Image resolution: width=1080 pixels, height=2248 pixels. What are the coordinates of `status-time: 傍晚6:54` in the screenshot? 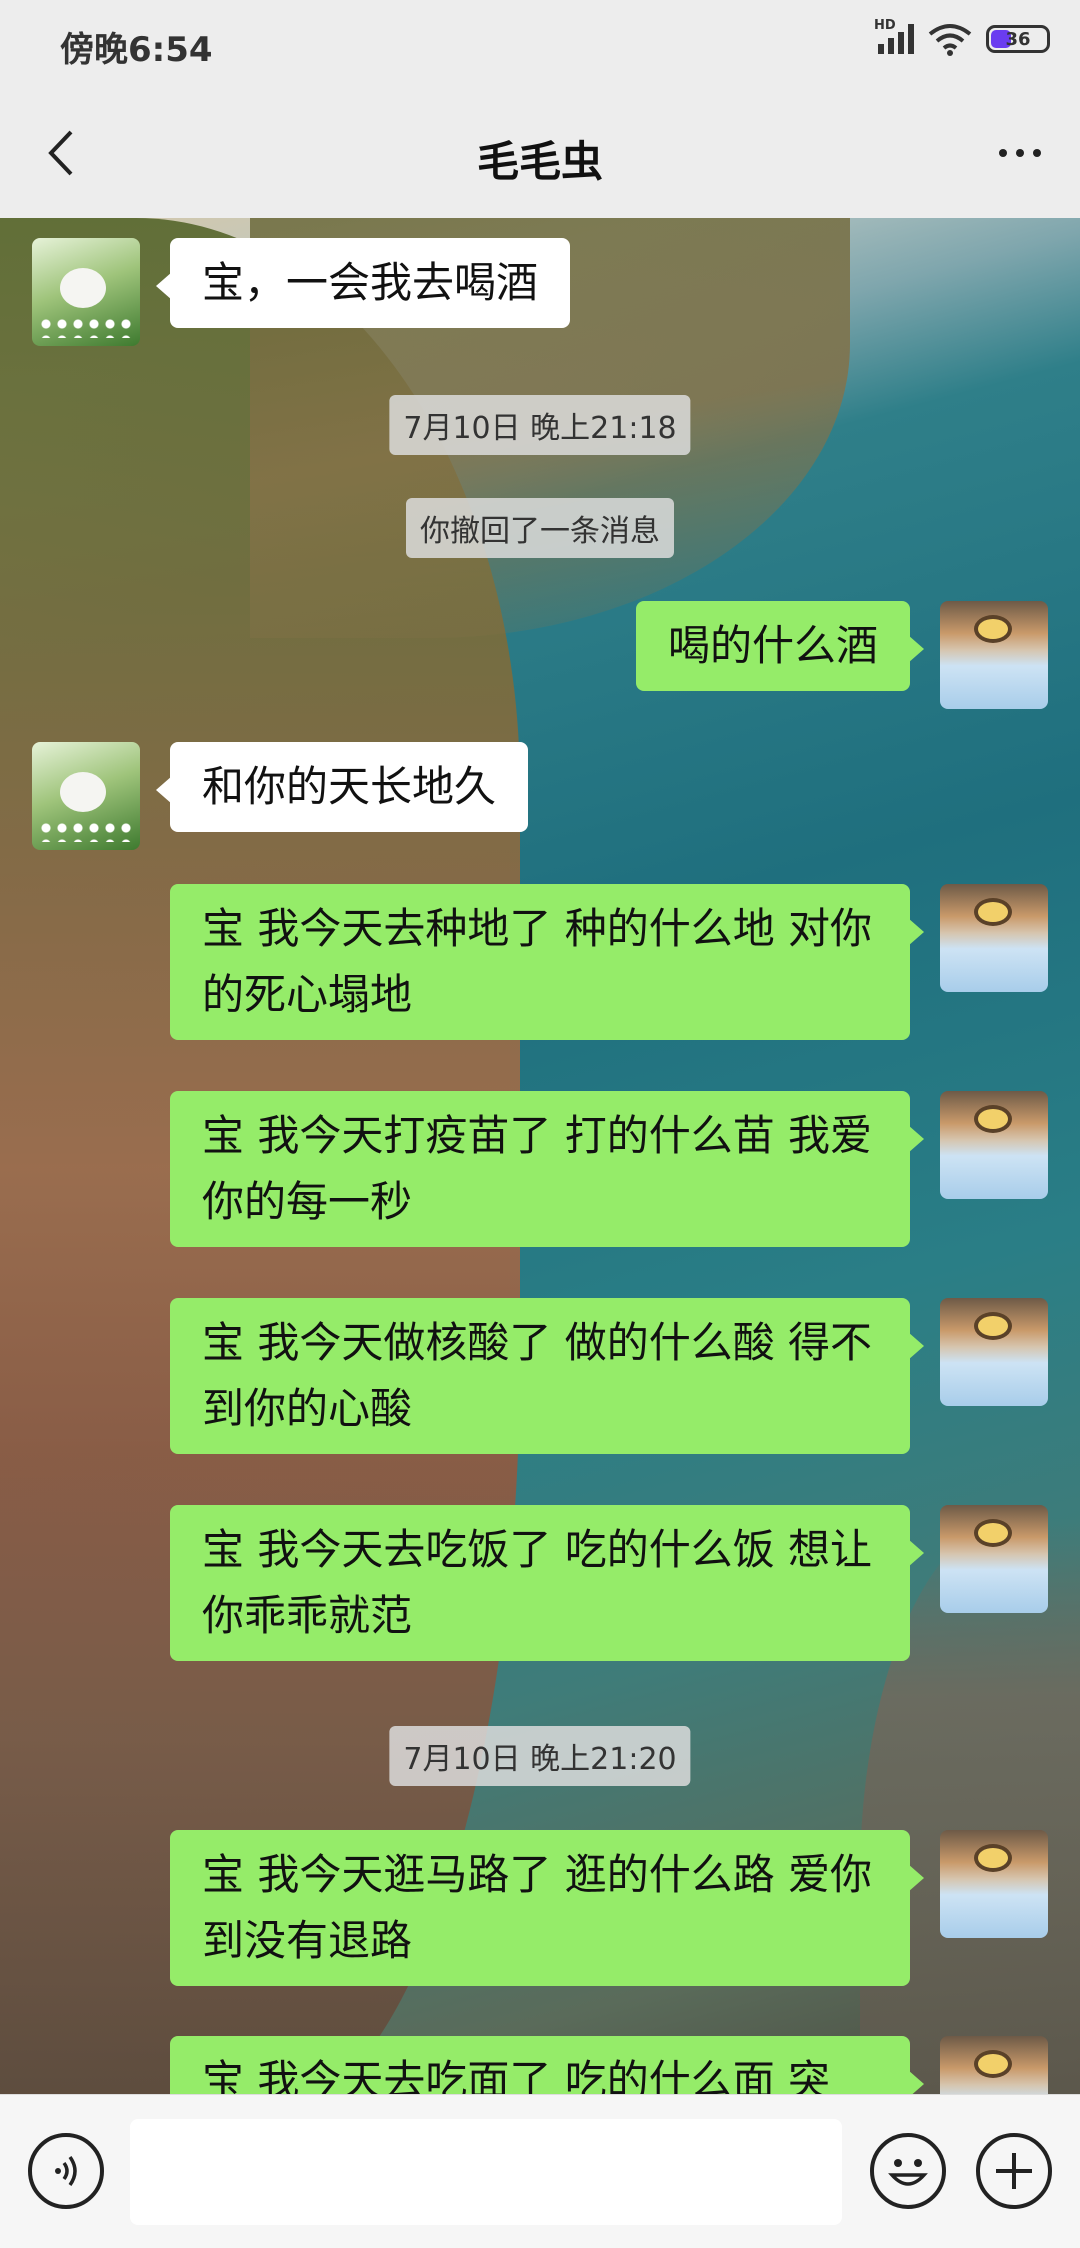 It's located at (136, 50).